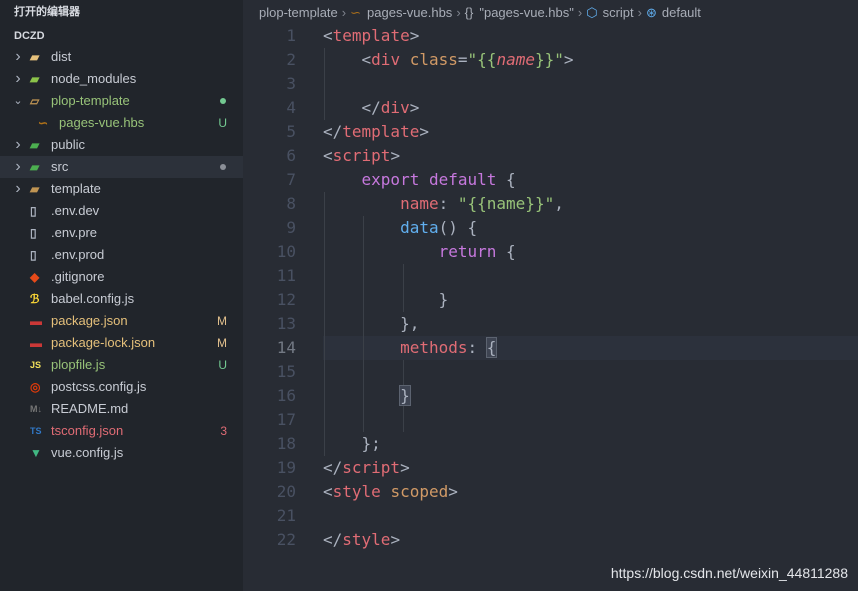 The height and width of the screenshot is (591, 858). Describe the element at coordinates (121, 255) in the screenshot. I see `tree-item-env-prod: ▯ .env.prod` at that location.